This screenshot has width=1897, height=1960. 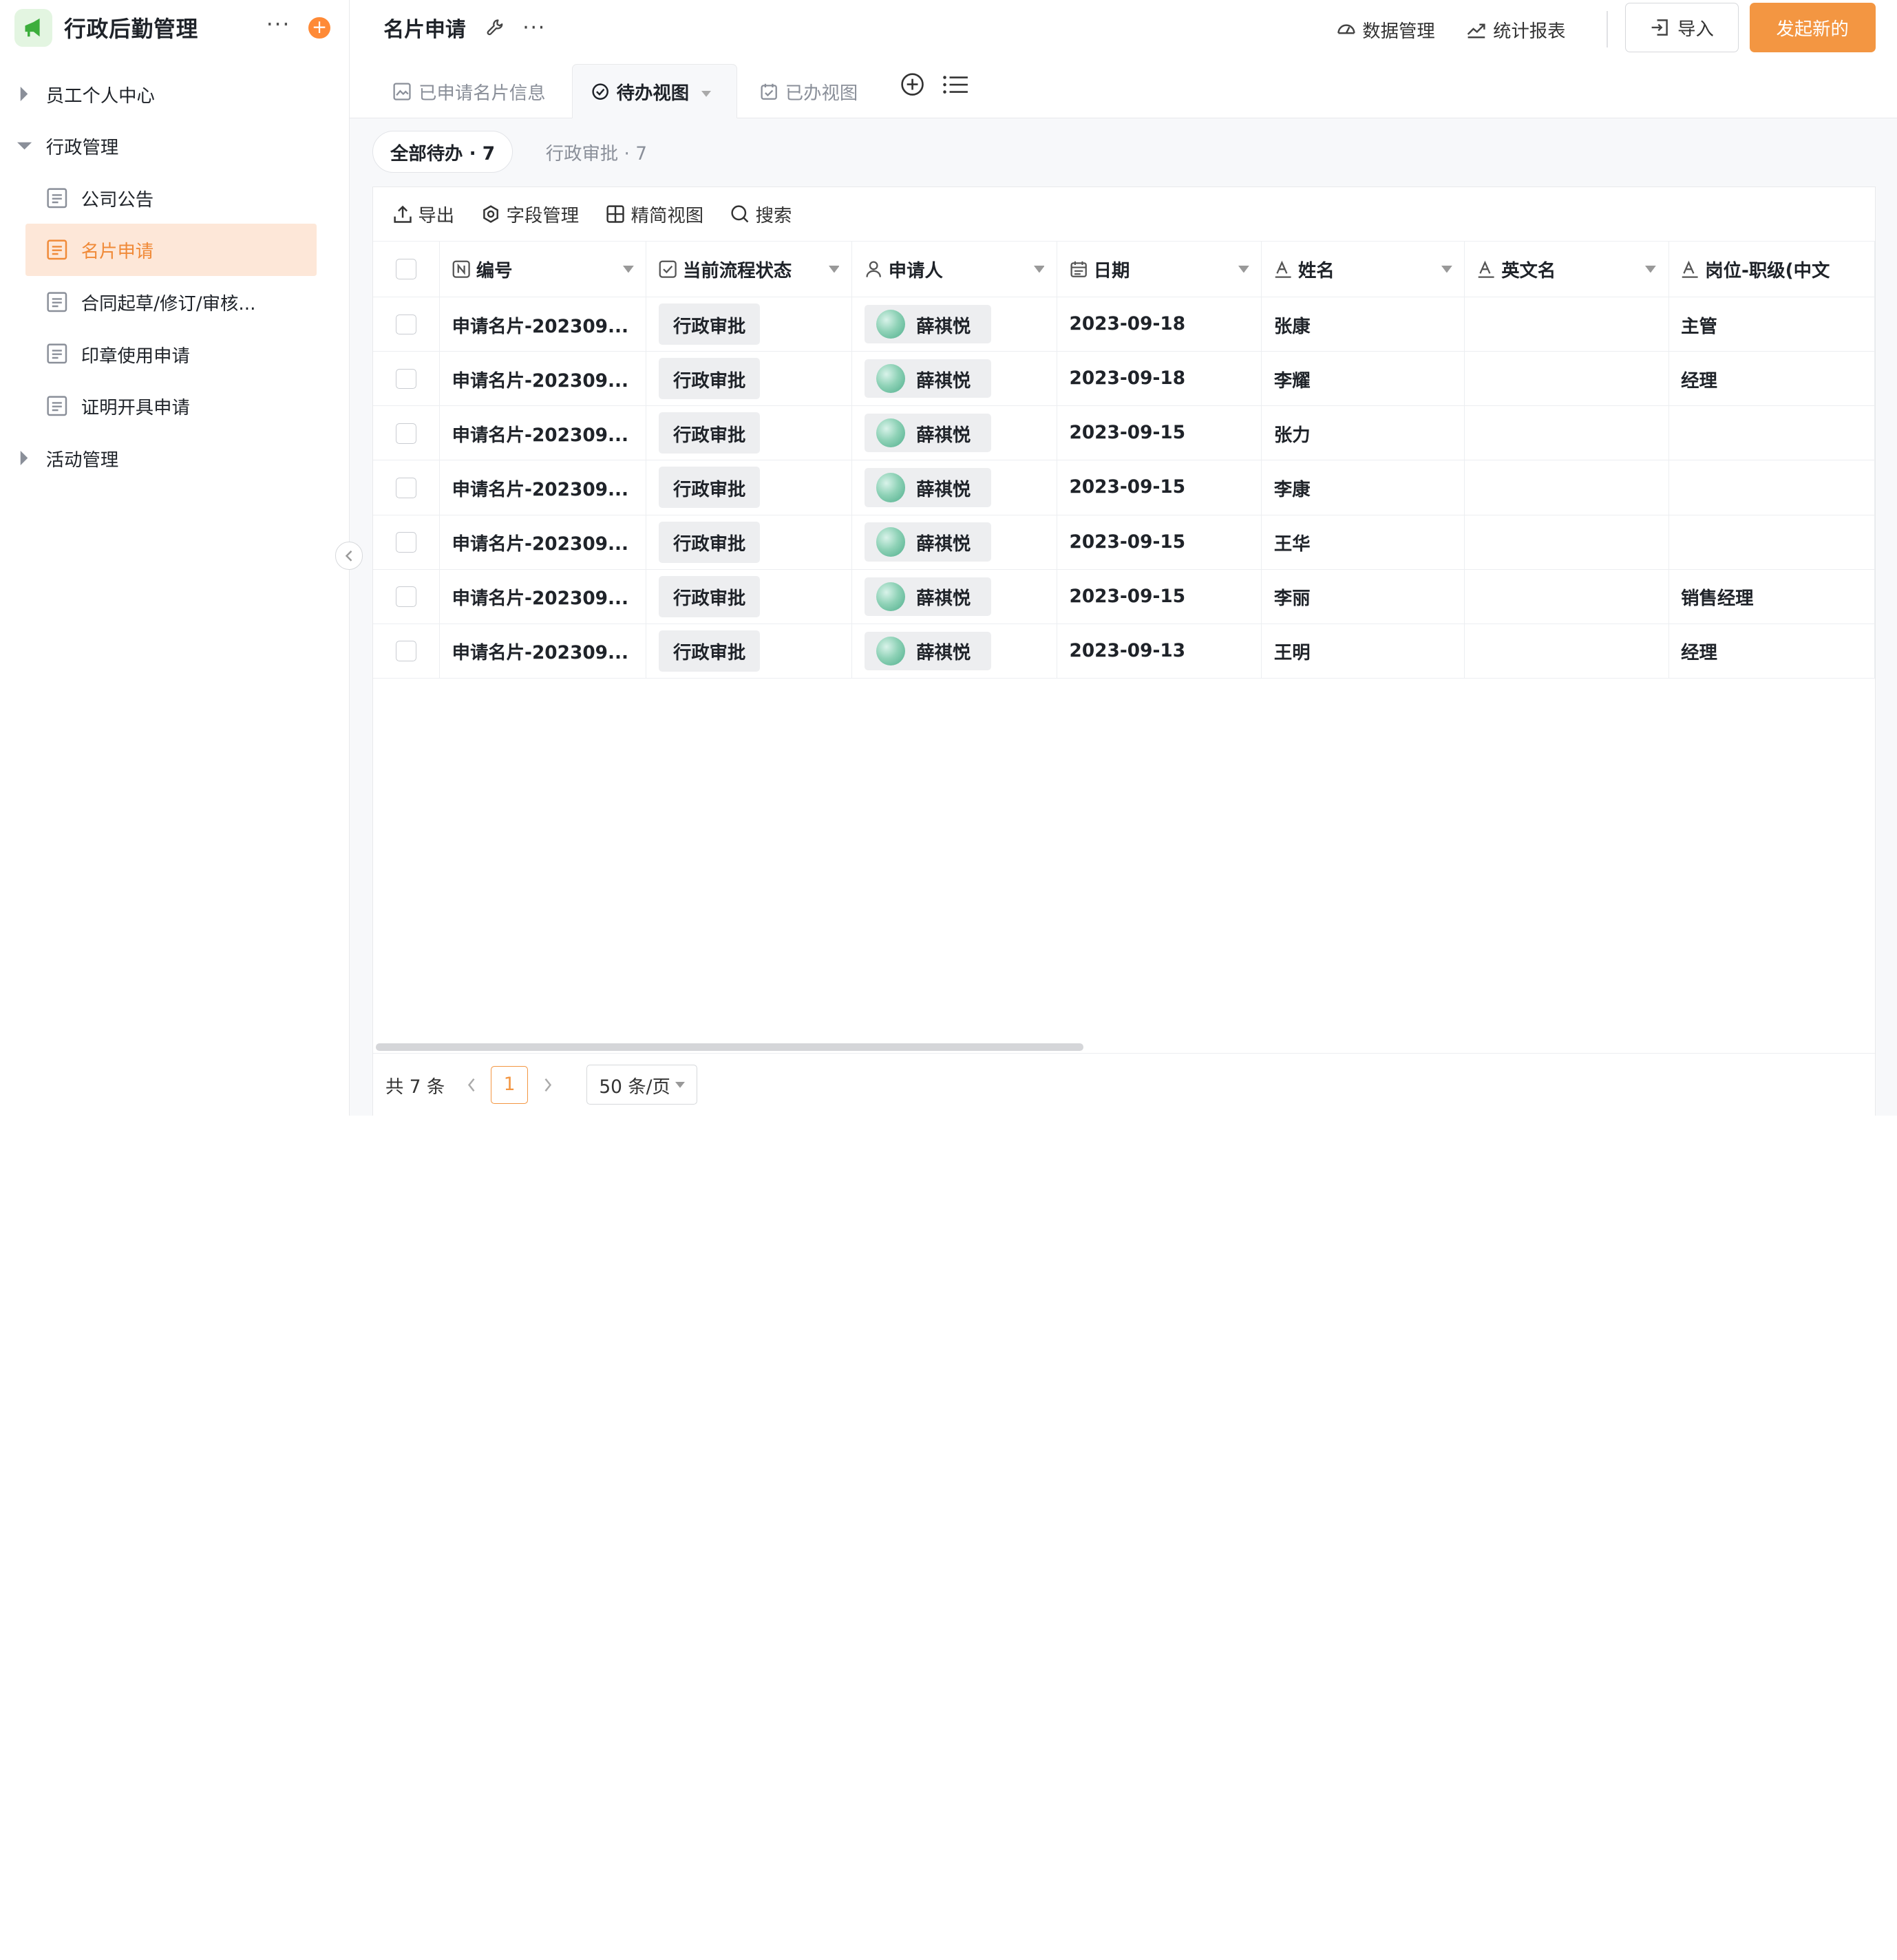 I want to click on cell-name: 王明, so click(x=1363, y=651).